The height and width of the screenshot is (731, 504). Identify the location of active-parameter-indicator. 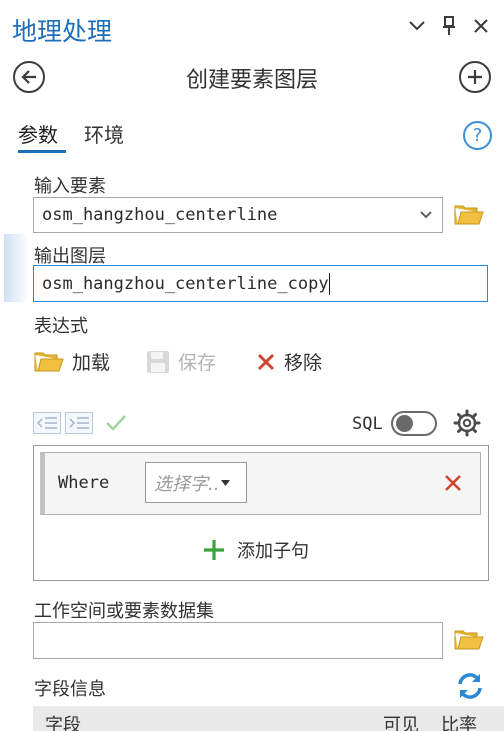
(16, 268).